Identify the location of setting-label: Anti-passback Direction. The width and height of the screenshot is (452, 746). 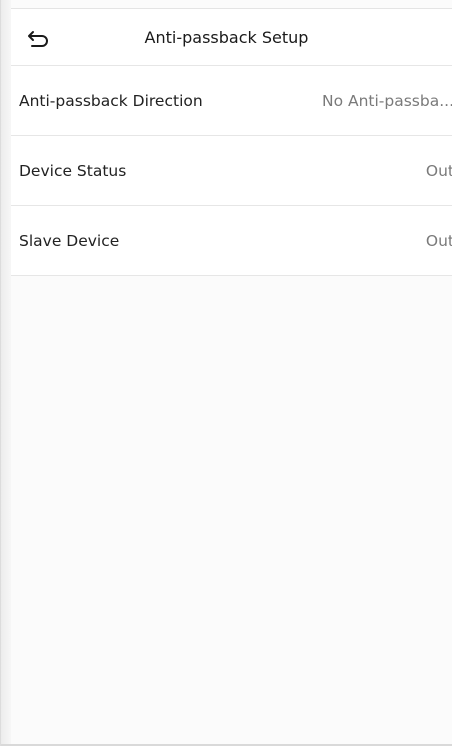
(111, 101).